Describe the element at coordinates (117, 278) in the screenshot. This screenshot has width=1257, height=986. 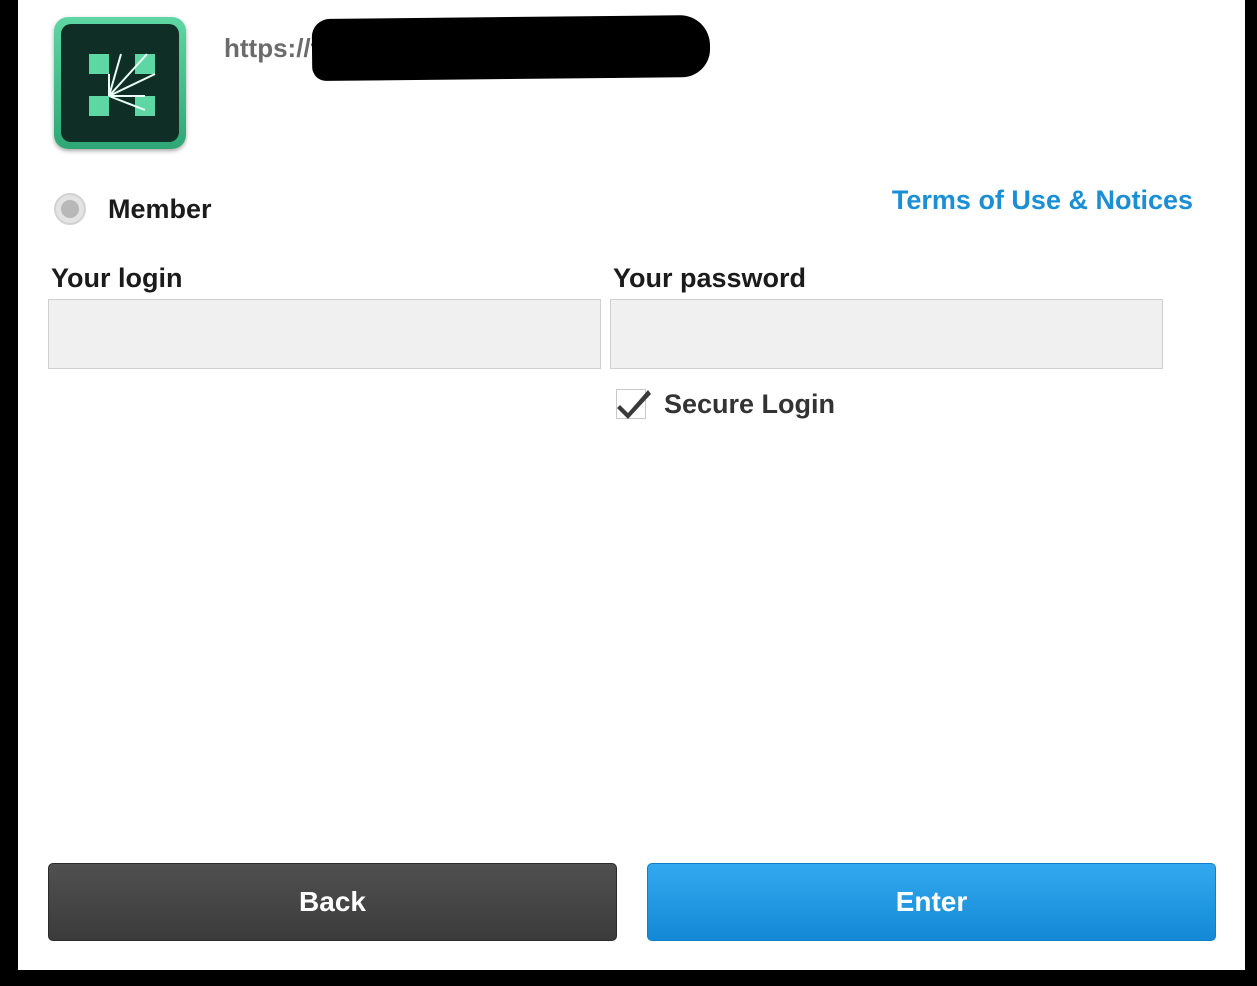
I see `login-label: Your login` at that location.